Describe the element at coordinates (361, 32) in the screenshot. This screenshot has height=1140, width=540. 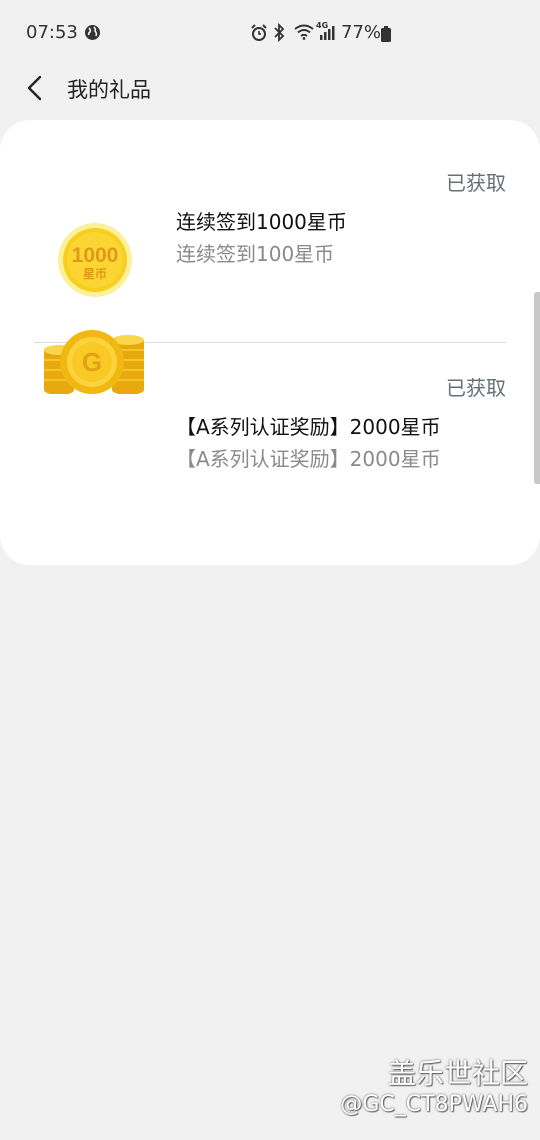
I see `battery-percentage: 77%` at that location.